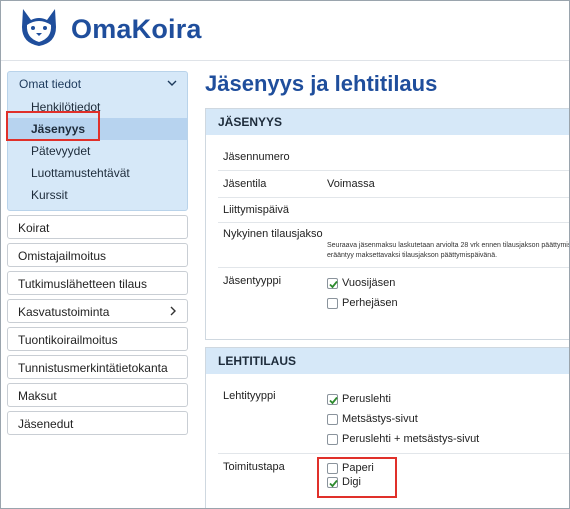 The height and width of the screenshot is (509, 570). I want to click on sidebar-item-label: Luottamustehtävät, so click(80, 173).